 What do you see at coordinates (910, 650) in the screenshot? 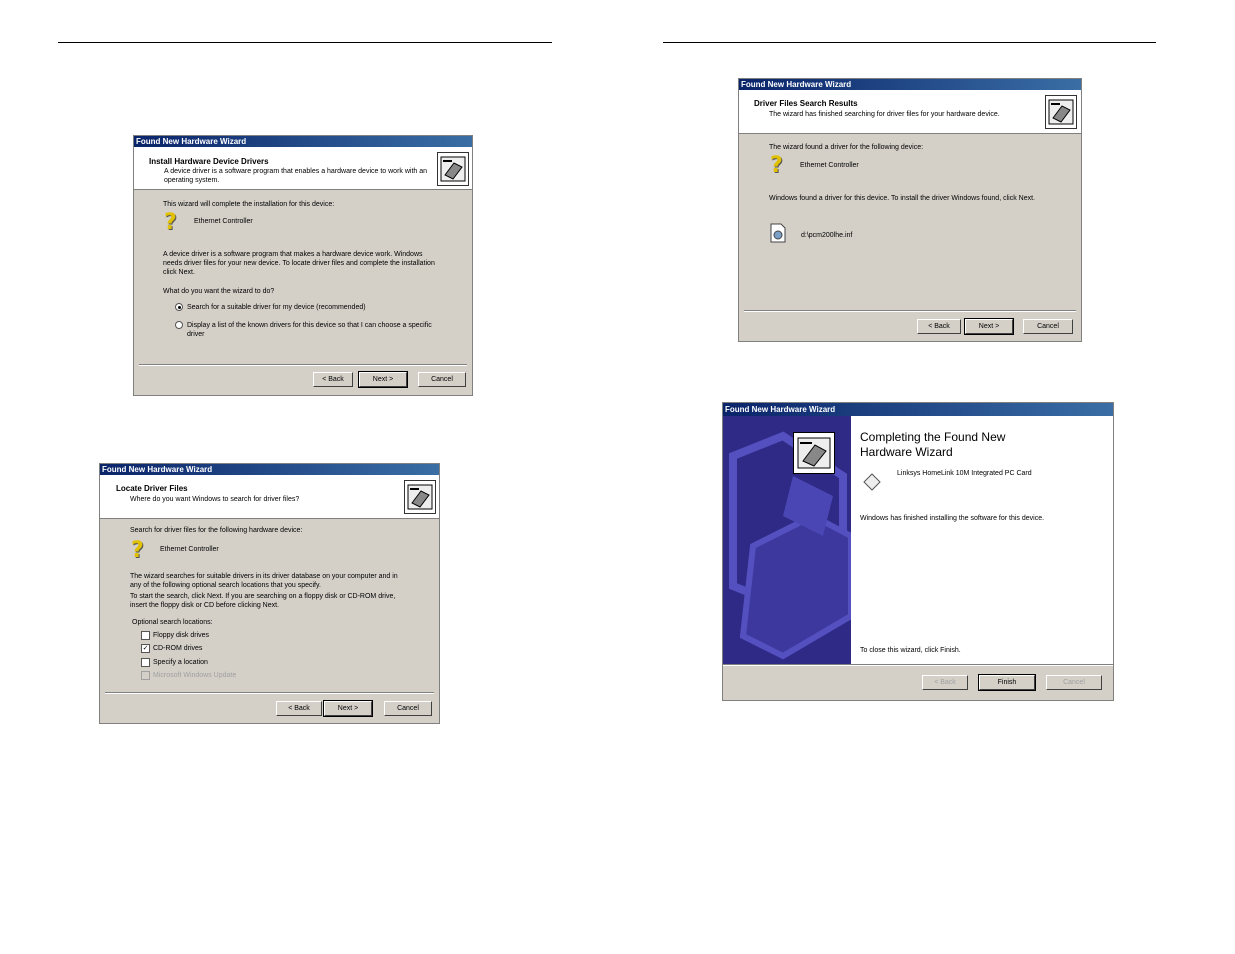
I see `close-instruction: To close this wizard, click Finish.` at bounding box center [910, 650].